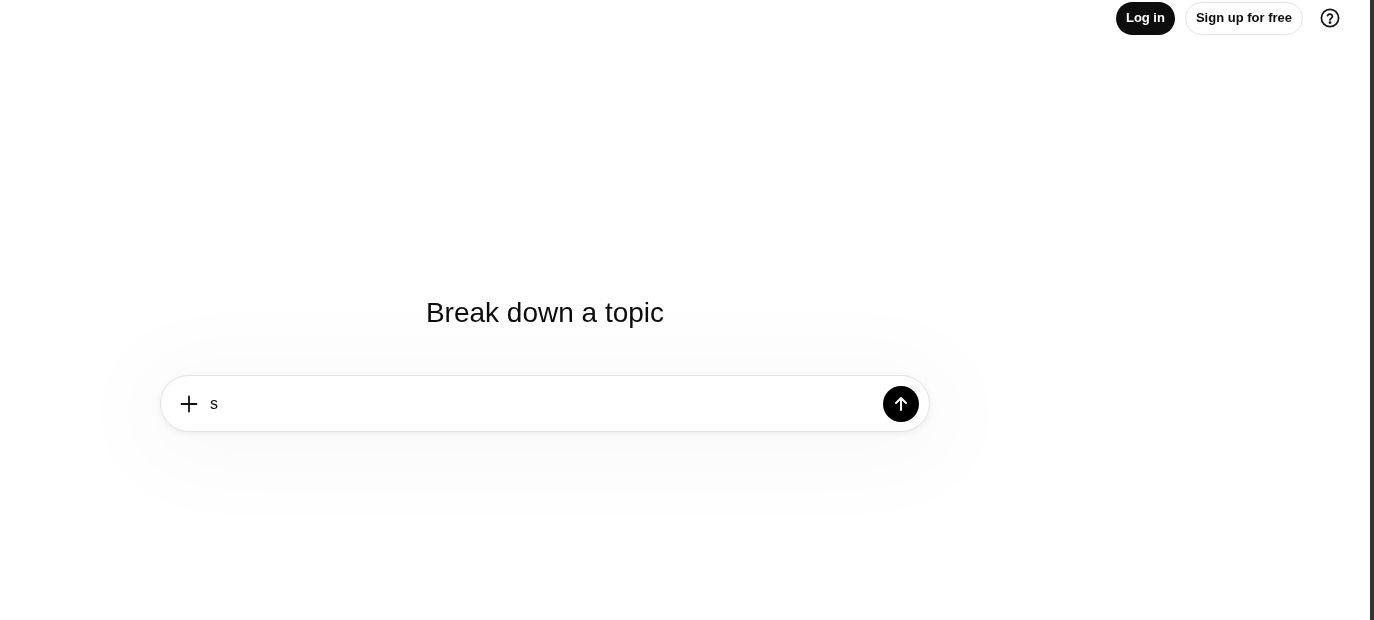 The width and height of the screenshot is (1374, 620). I want to click on arrow-up-icon, so click(901, 403).